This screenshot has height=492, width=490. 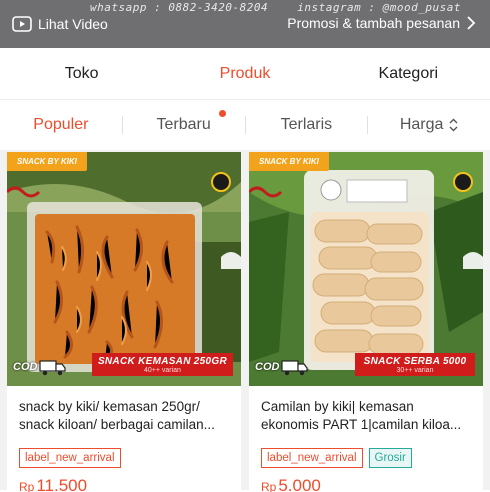 I want to click on tab-kategori: Kategori, so click(x=408, y=73).